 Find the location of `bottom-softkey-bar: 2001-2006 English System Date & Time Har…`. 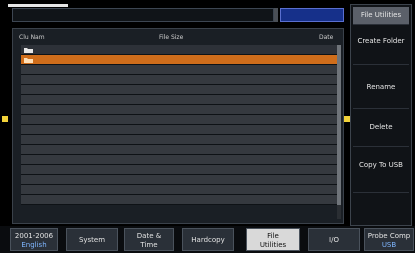

bottom-softkey-bar: 2001-2006 English System Date & Time Har… is located at coordinates (207, 239).